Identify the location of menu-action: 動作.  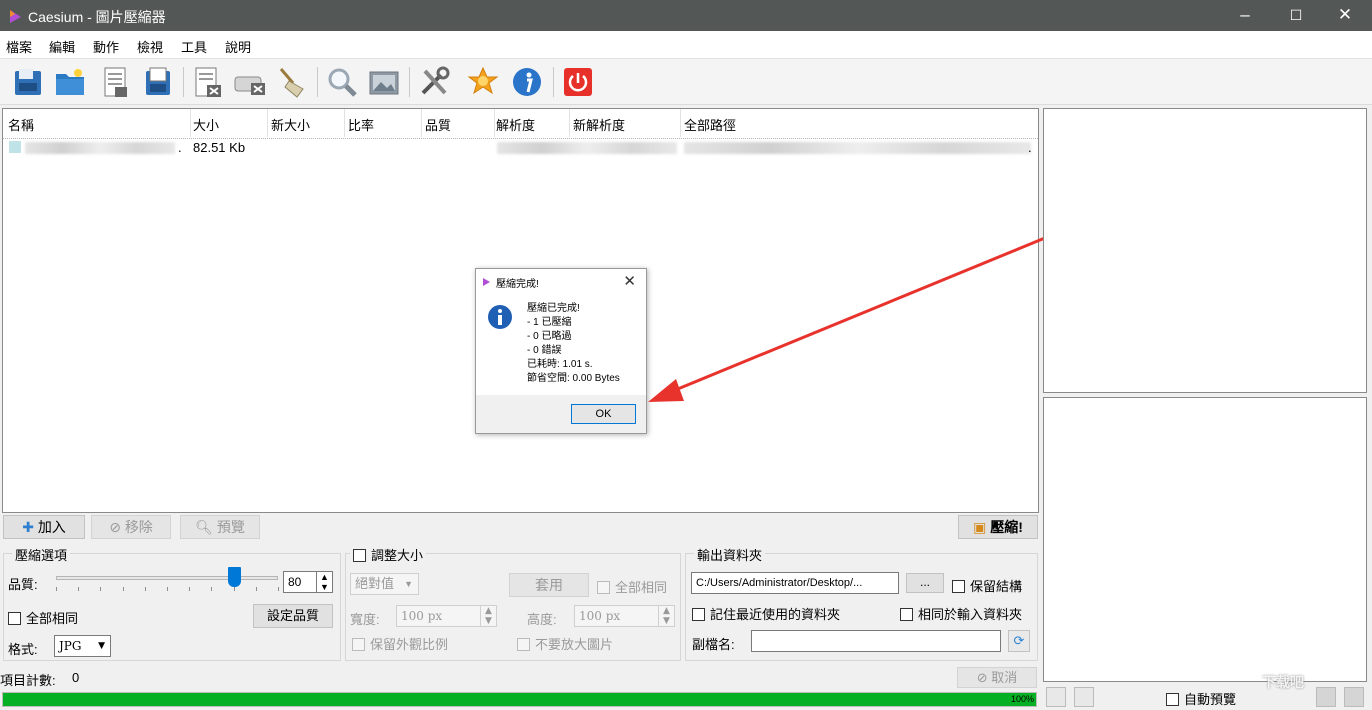
(106, 46).